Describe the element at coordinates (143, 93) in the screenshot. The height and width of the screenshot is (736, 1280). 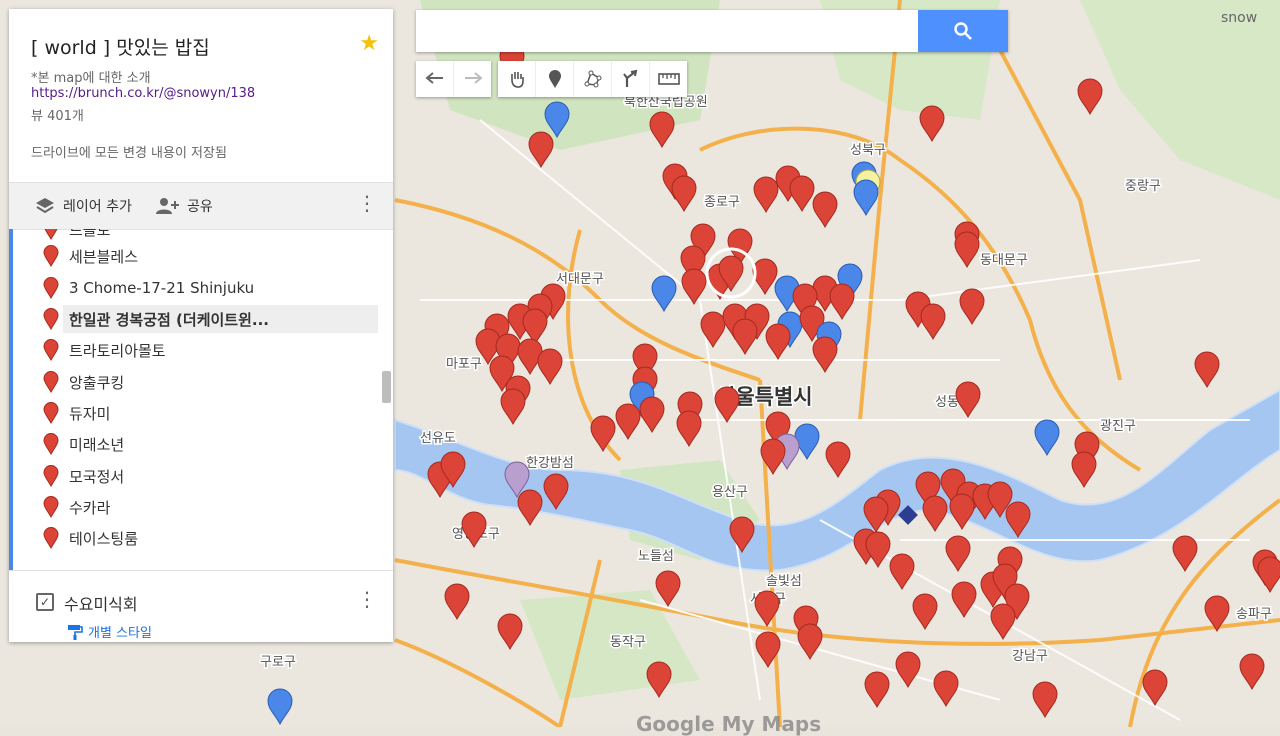
I see `map-description-link: https://brunch.co.kr/@snowyn/138` at that location.